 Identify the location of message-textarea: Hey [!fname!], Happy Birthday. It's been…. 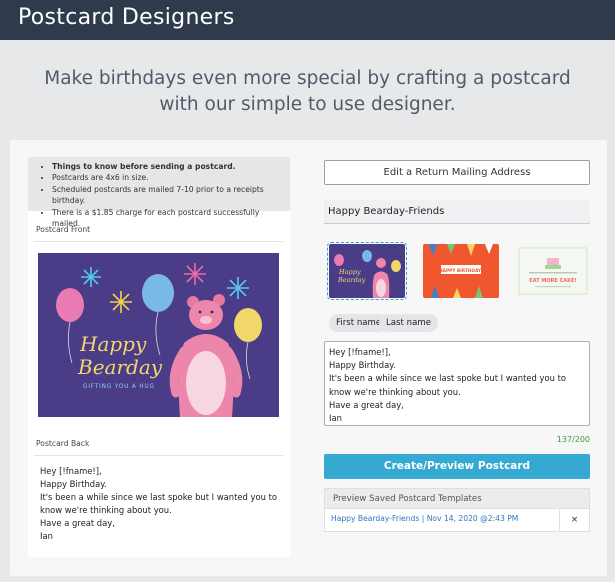
(457, 383).